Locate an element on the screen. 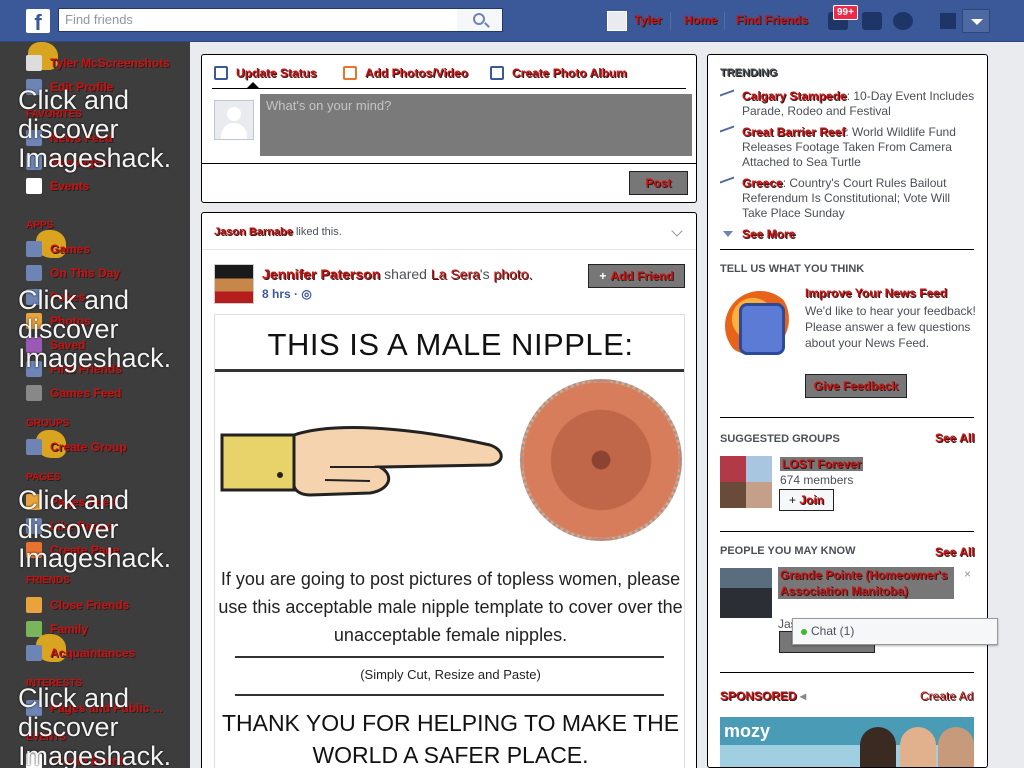 The image size is (1024, 768). find-friends-link: Find Friends is located at coordinates (772, 20).